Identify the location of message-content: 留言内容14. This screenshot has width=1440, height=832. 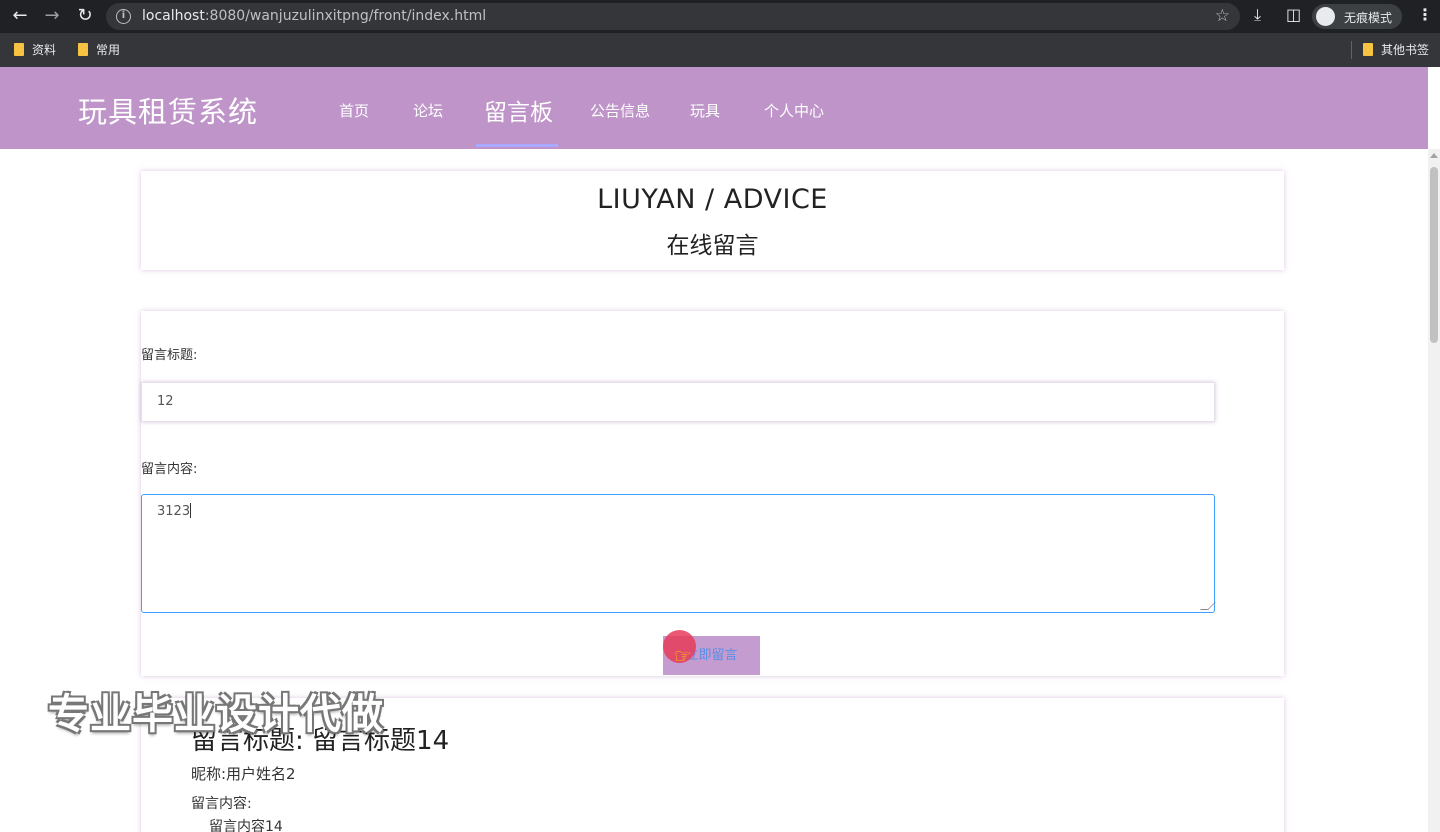
(246, 825).